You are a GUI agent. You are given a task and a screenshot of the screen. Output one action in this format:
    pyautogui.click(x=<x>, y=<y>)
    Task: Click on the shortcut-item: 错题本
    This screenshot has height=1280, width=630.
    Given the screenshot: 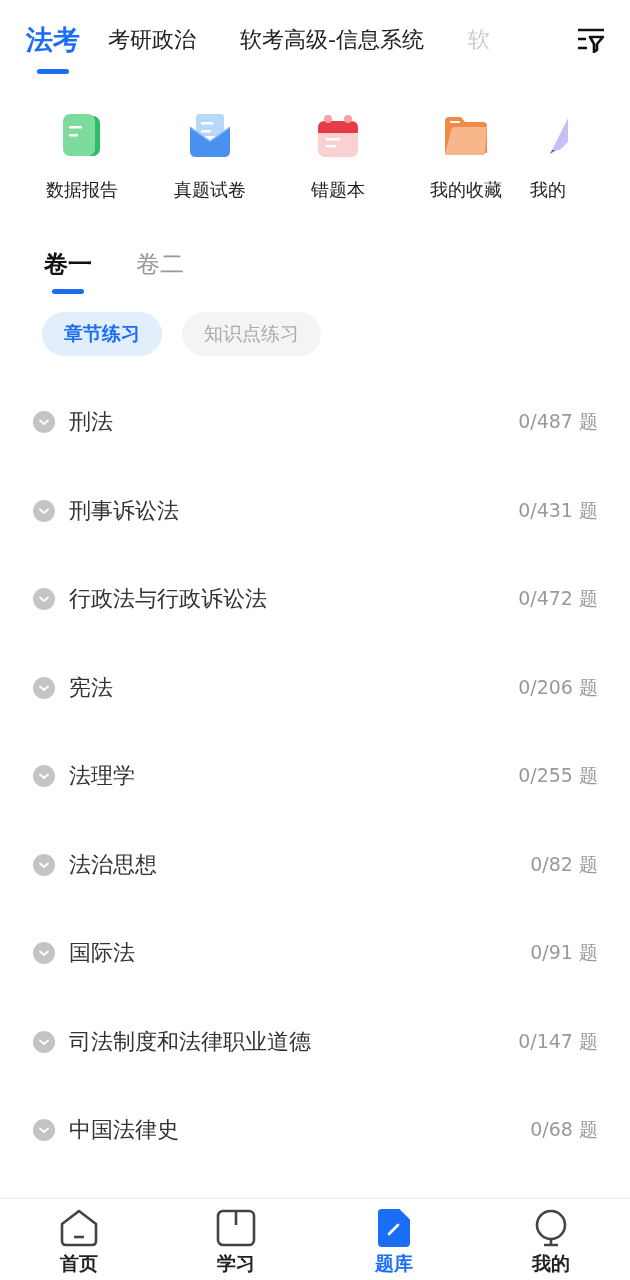 What is the action you would take?
    pyautogui.click(x=338, y=164)
    